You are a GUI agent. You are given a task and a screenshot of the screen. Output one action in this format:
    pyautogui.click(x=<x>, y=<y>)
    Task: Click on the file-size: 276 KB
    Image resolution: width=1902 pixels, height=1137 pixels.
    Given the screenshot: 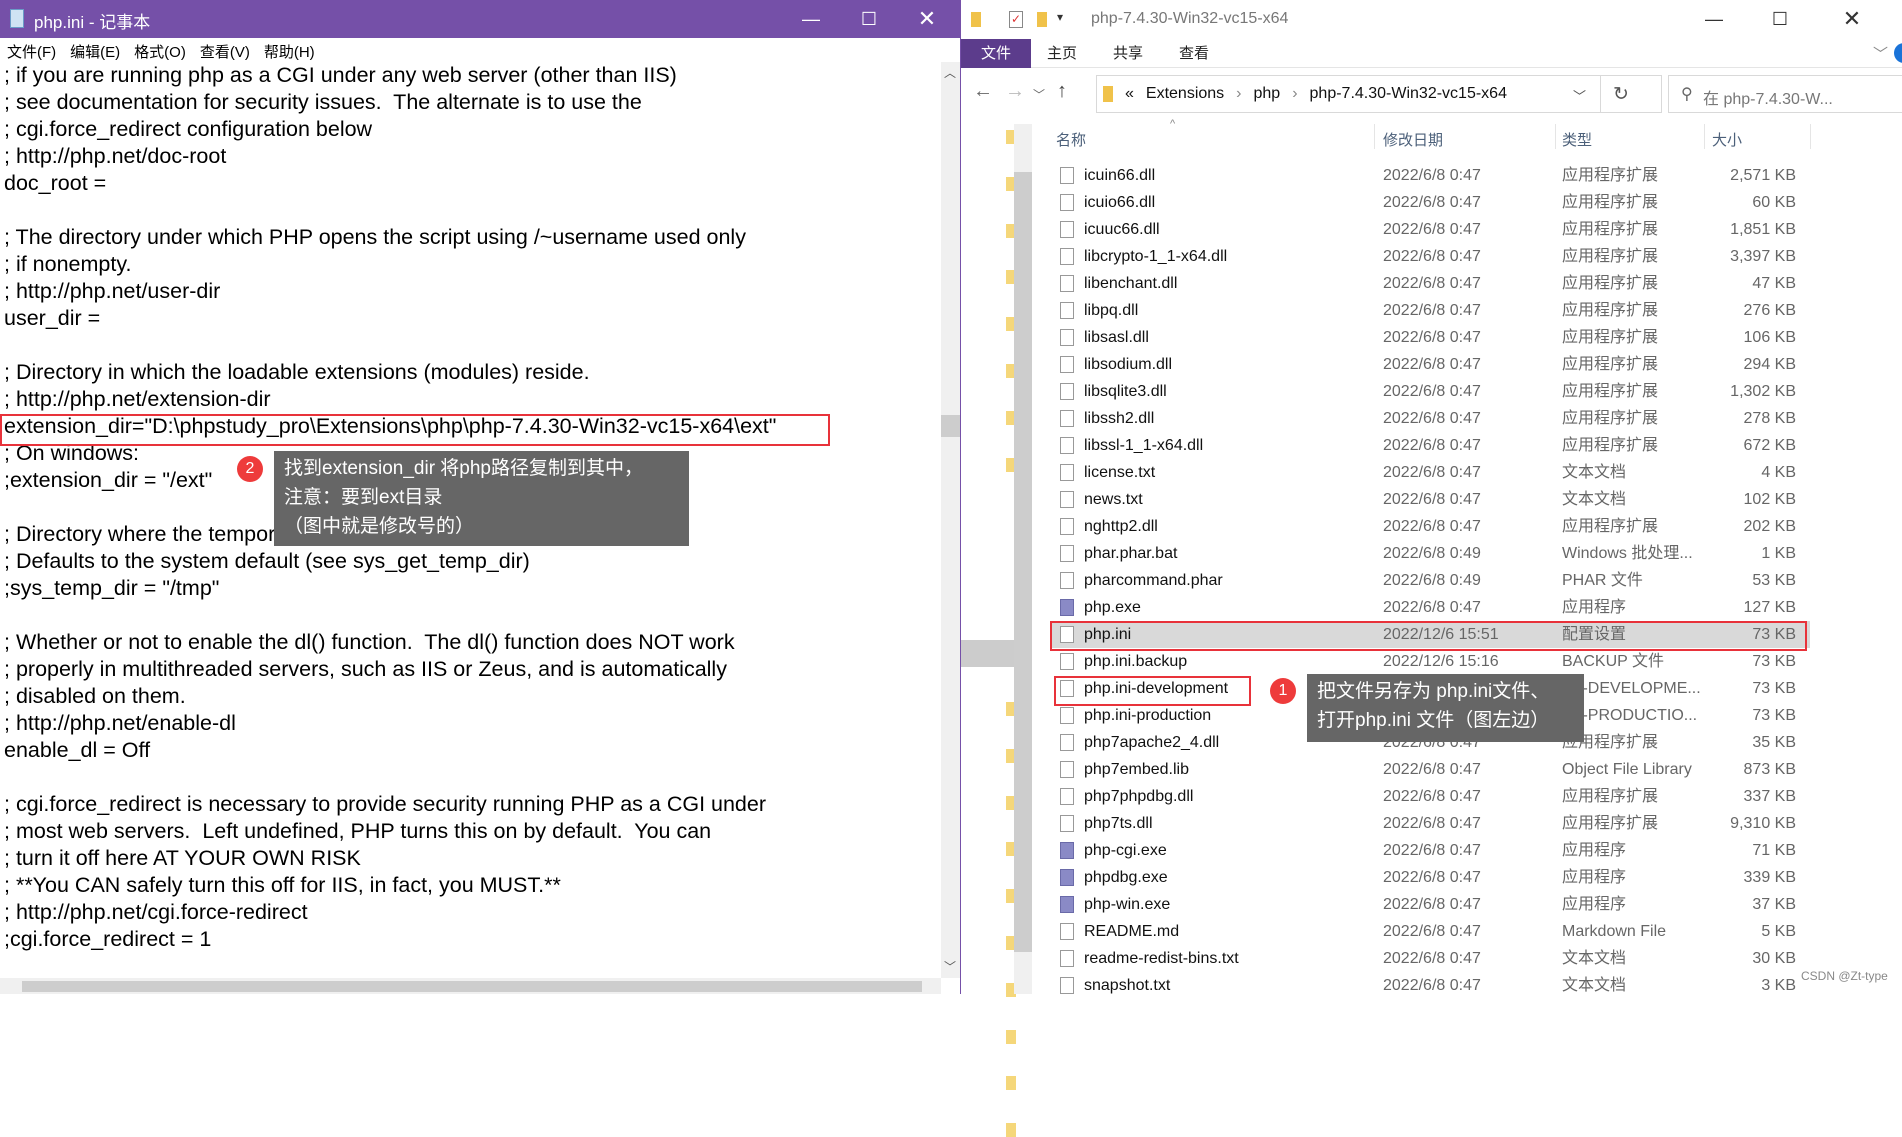 What is the action you would take?
    pyautogui.click(x=1769, y=310)
    